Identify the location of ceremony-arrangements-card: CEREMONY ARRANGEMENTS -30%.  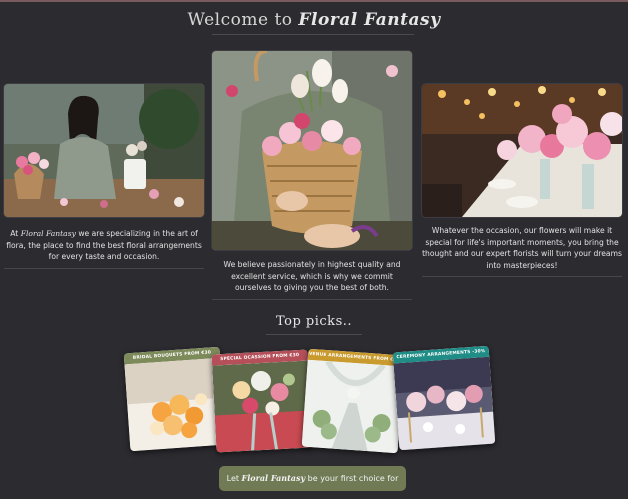
(444, 398).